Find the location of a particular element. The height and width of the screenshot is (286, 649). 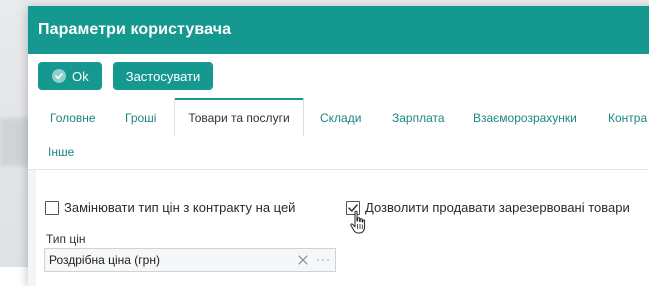

hand-pointer-icon is located at coordinates (358, 222).